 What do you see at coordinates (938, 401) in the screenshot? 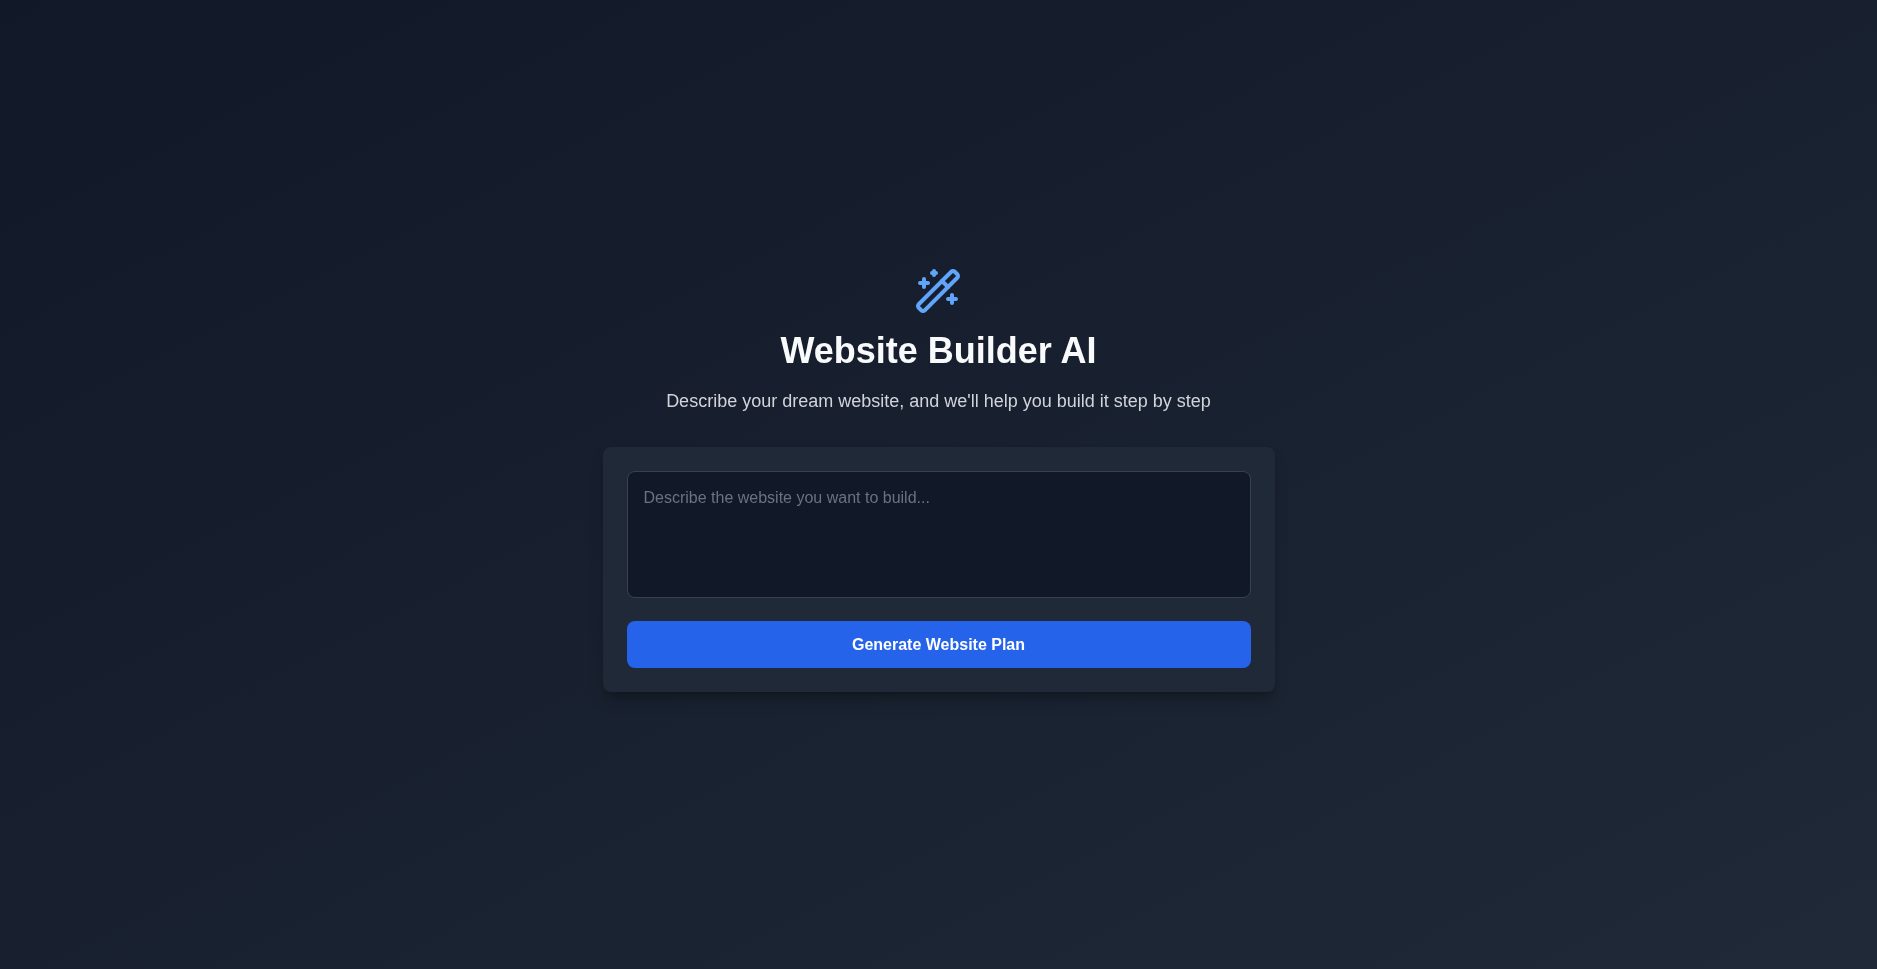
I see `page-subtitle: Describe your dream website, and we'll help you build it step by step` at bounding box center [938, 401].